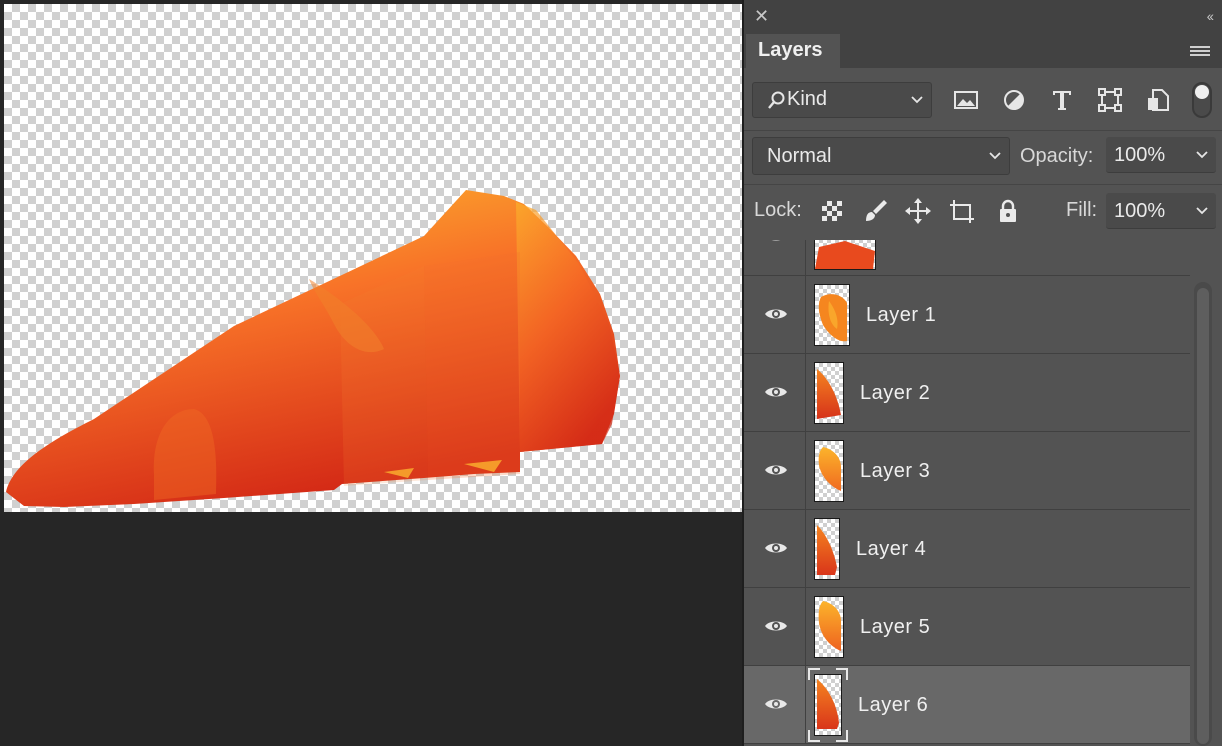 Image resolution: width=1222 pixels, height=746 pixels. Describe the element at coordinates (967, 549) in the screenshot. I see `layer-row: Layer 4` at that location.